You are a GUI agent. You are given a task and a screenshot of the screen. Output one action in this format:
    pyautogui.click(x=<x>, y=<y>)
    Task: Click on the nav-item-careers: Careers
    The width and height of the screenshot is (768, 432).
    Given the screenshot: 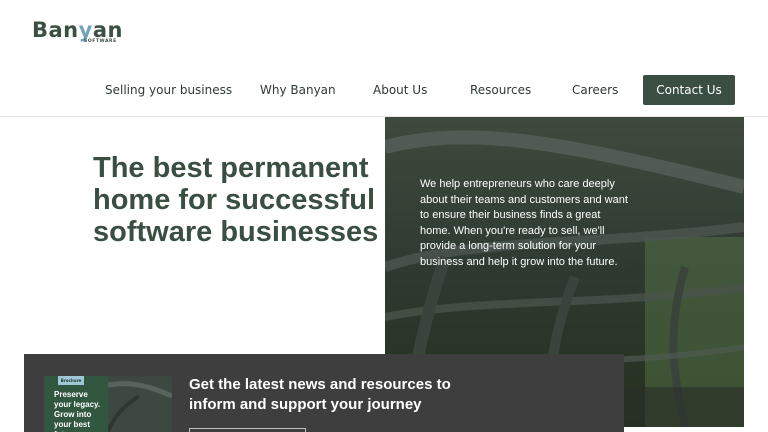 What is the action you would take?
    pyautogui.click(x=595, y=90)
    